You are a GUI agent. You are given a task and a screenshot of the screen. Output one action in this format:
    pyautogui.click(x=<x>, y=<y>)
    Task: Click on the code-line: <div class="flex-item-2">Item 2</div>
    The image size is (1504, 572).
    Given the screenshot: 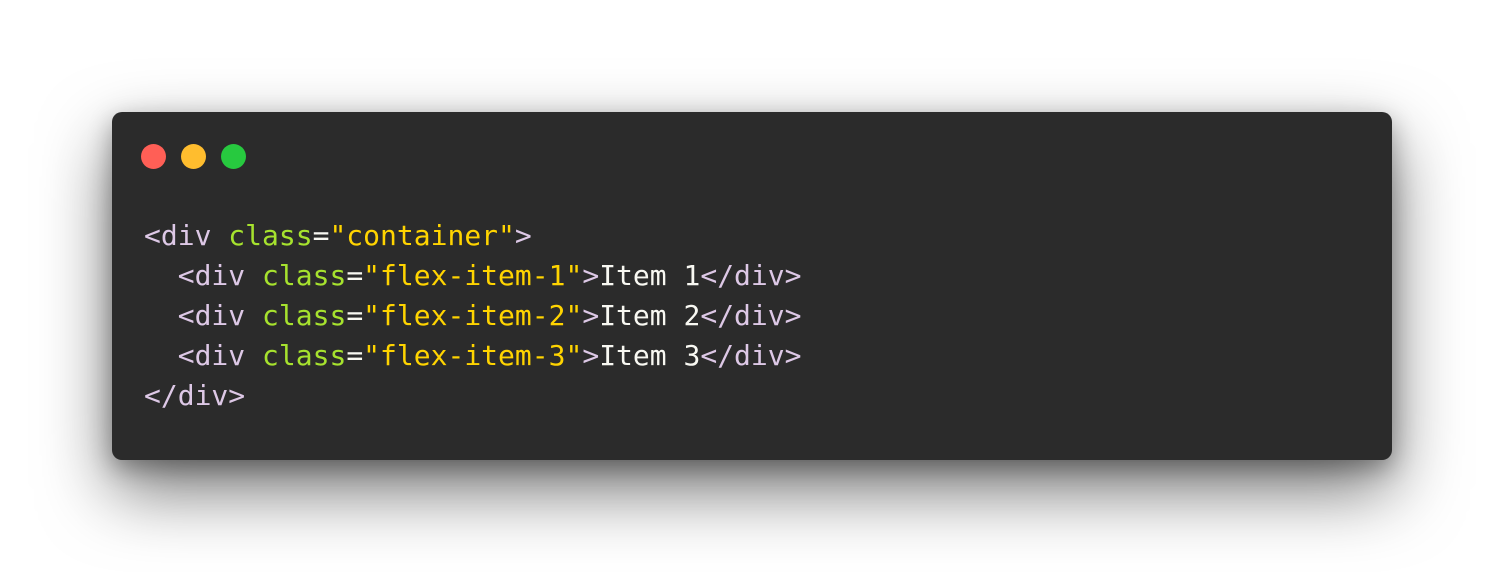 What is the action you would take?
    pyautogui.click(x=473, y=316)
    